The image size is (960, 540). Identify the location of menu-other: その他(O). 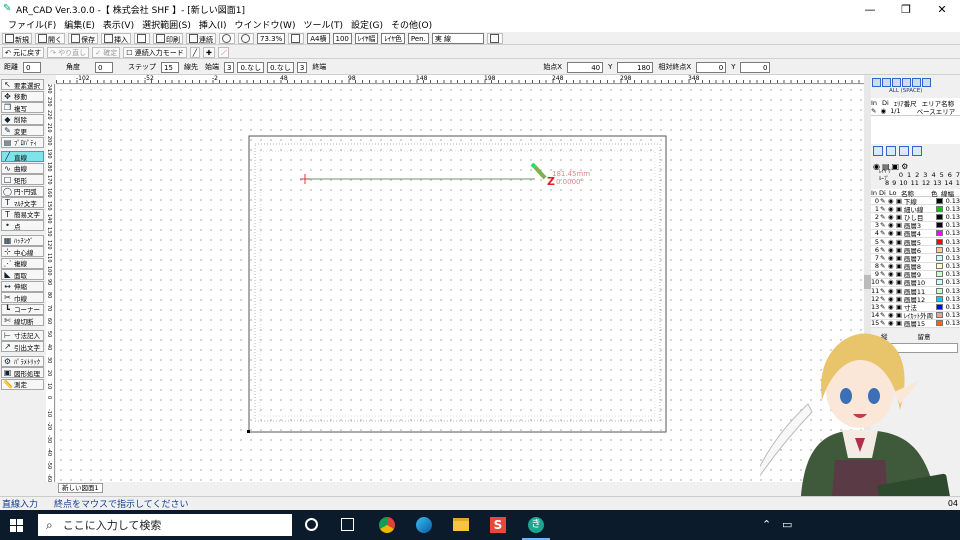
(411, 25).